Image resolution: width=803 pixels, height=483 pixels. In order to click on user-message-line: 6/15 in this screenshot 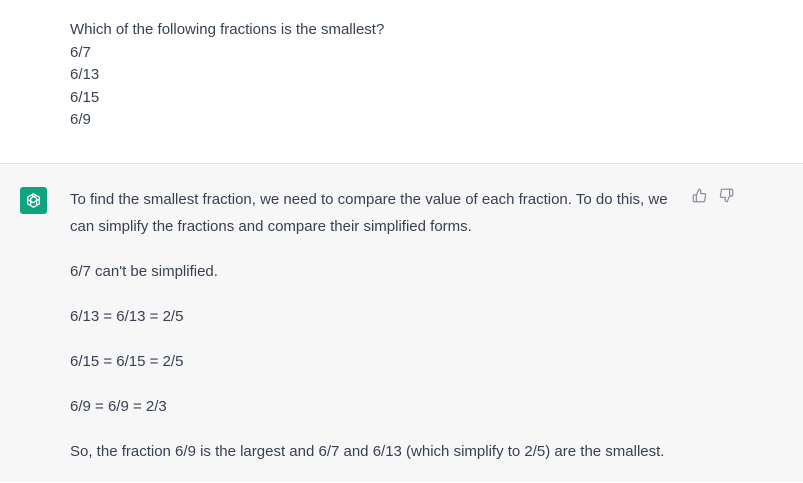, I will do `click(85, 97)`.